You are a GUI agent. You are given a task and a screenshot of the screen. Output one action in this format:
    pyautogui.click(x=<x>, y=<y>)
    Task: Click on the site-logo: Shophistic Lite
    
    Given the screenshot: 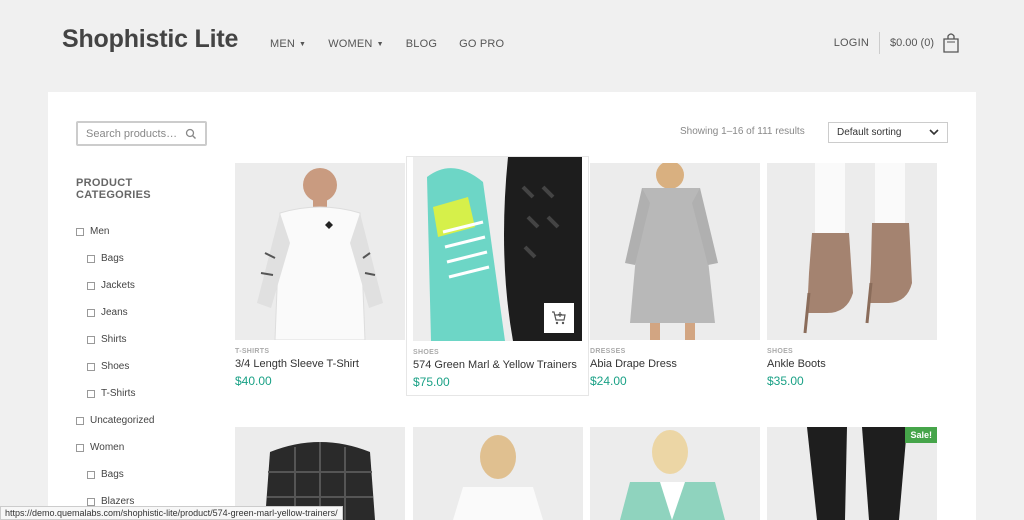 What is the action you would take?
    pyautogui.click(x=150, y=39)
    